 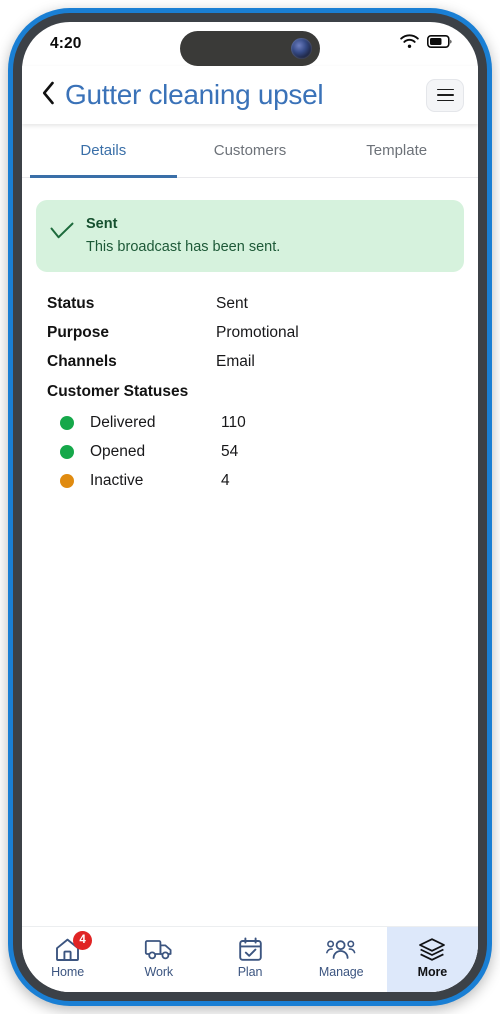 What do you see at coordinates (439, 44) in the screenshot?
I see `battery-icon` at bounding box center [439, 44].